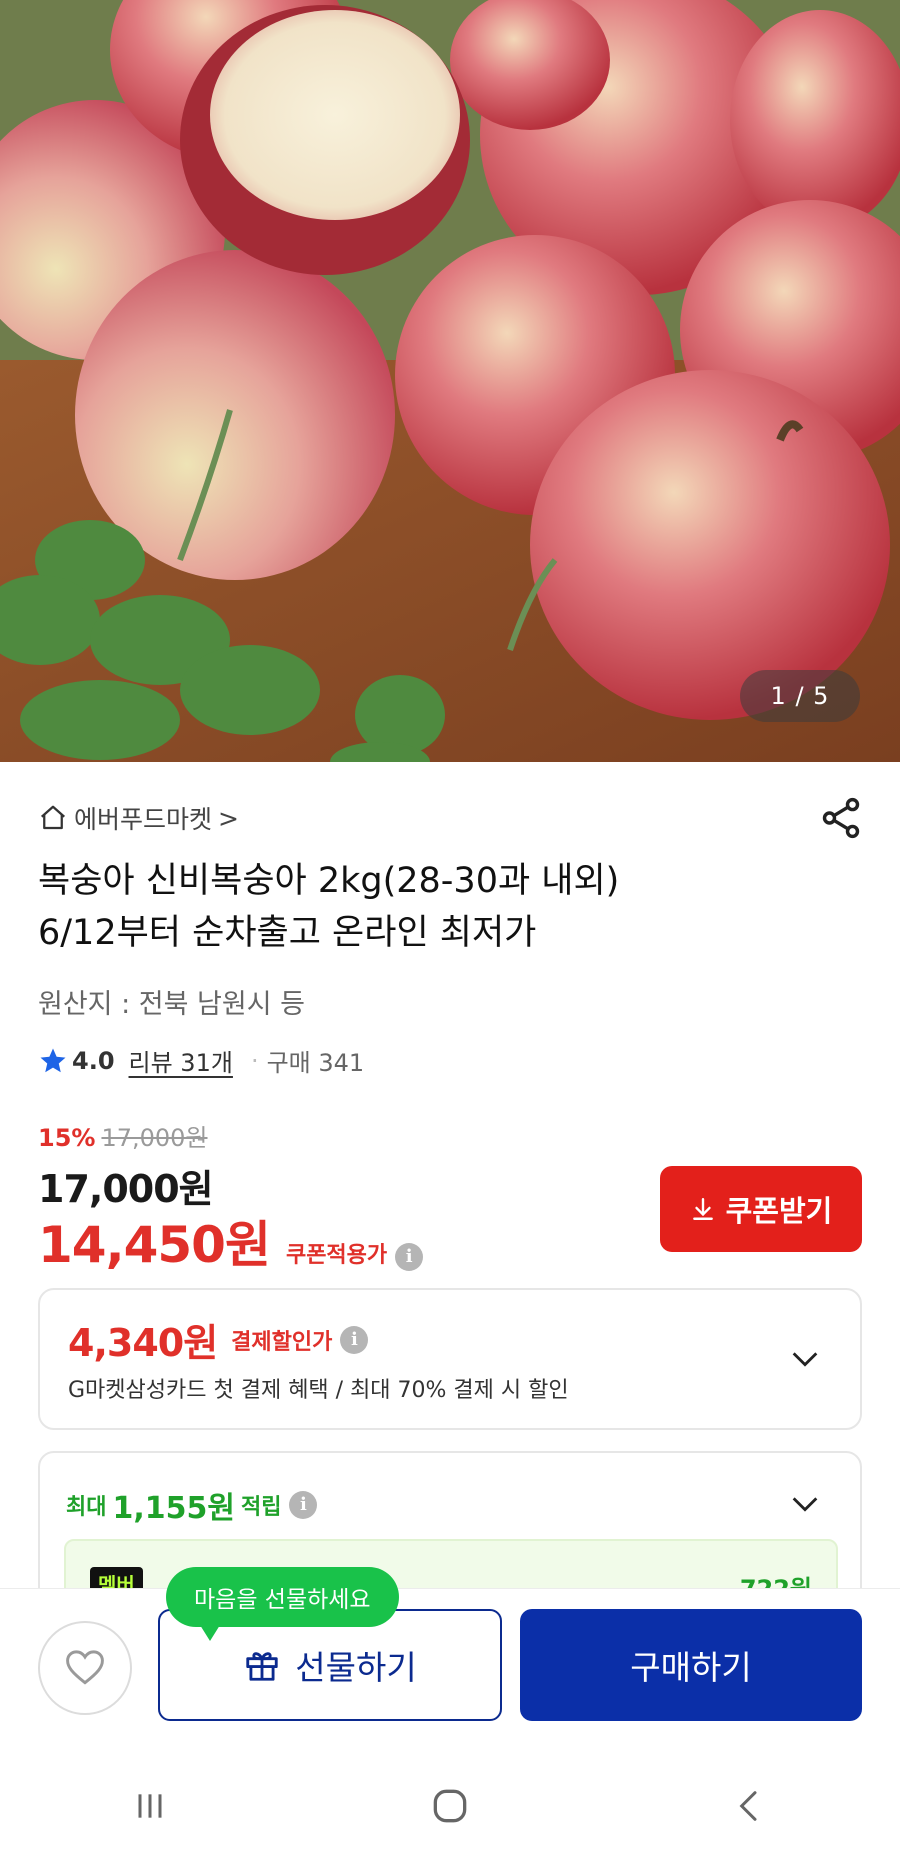  I want to click on seller-name: 에버푸드마켓, so click(143, 819).